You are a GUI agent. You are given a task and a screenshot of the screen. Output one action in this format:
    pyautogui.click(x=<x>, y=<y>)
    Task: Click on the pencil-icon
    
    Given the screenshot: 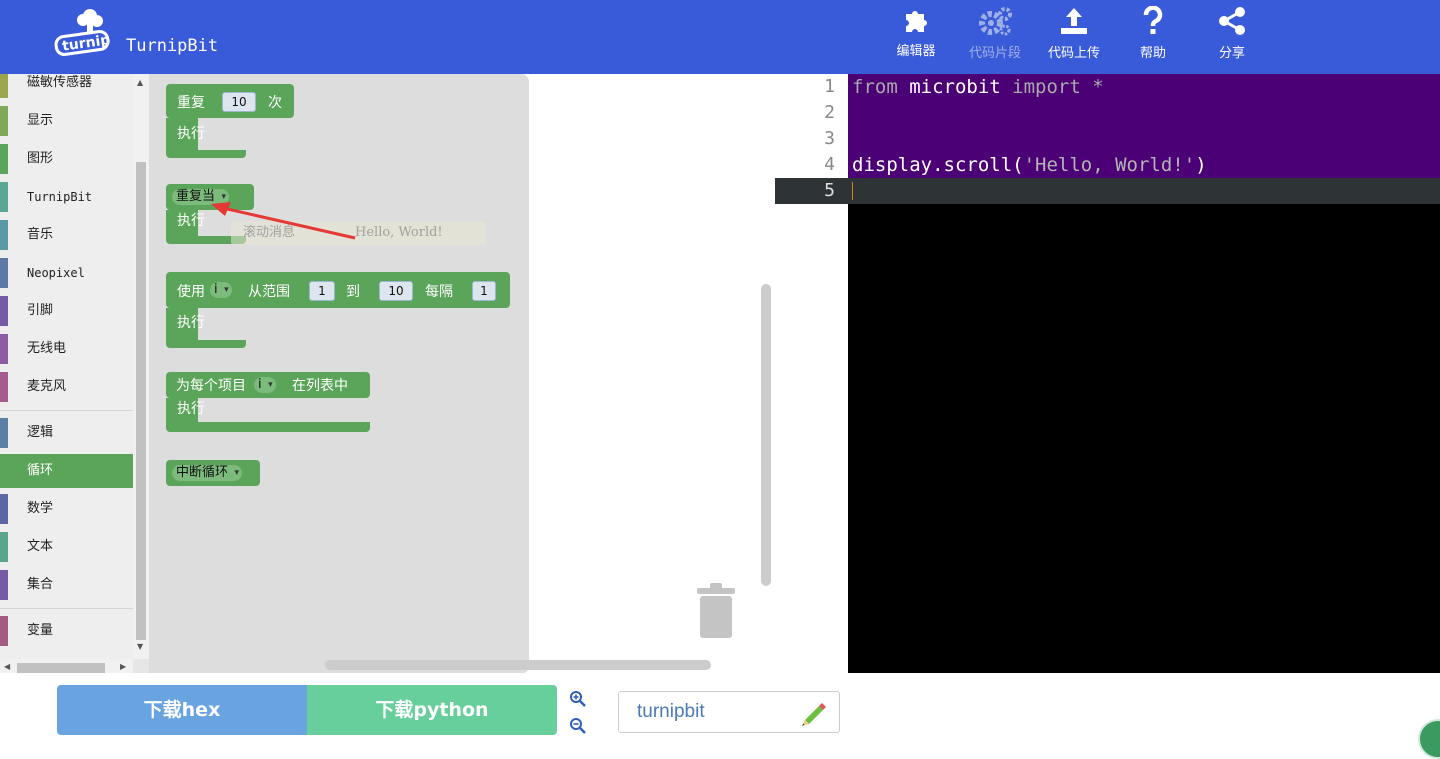 What is the action you would take?
    pyautogui.click(x=814, y=713)
    